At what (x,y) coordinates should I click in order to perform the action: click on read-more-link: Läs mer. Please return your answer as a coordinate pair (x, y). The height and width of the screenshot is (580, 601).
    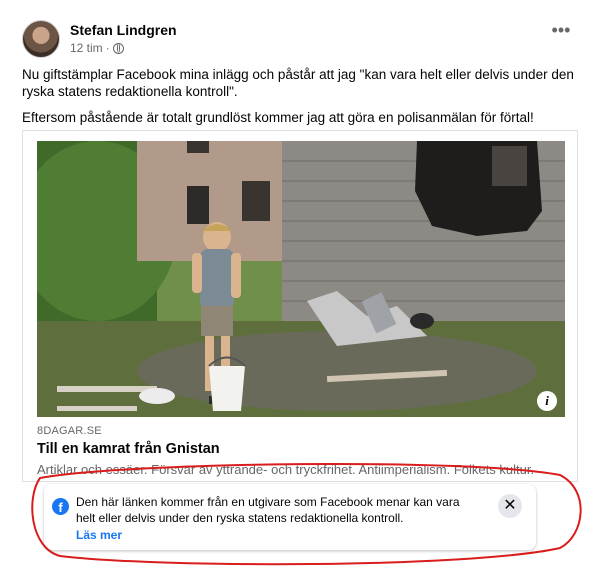
    Looking at the image, I should click on (278, 535).